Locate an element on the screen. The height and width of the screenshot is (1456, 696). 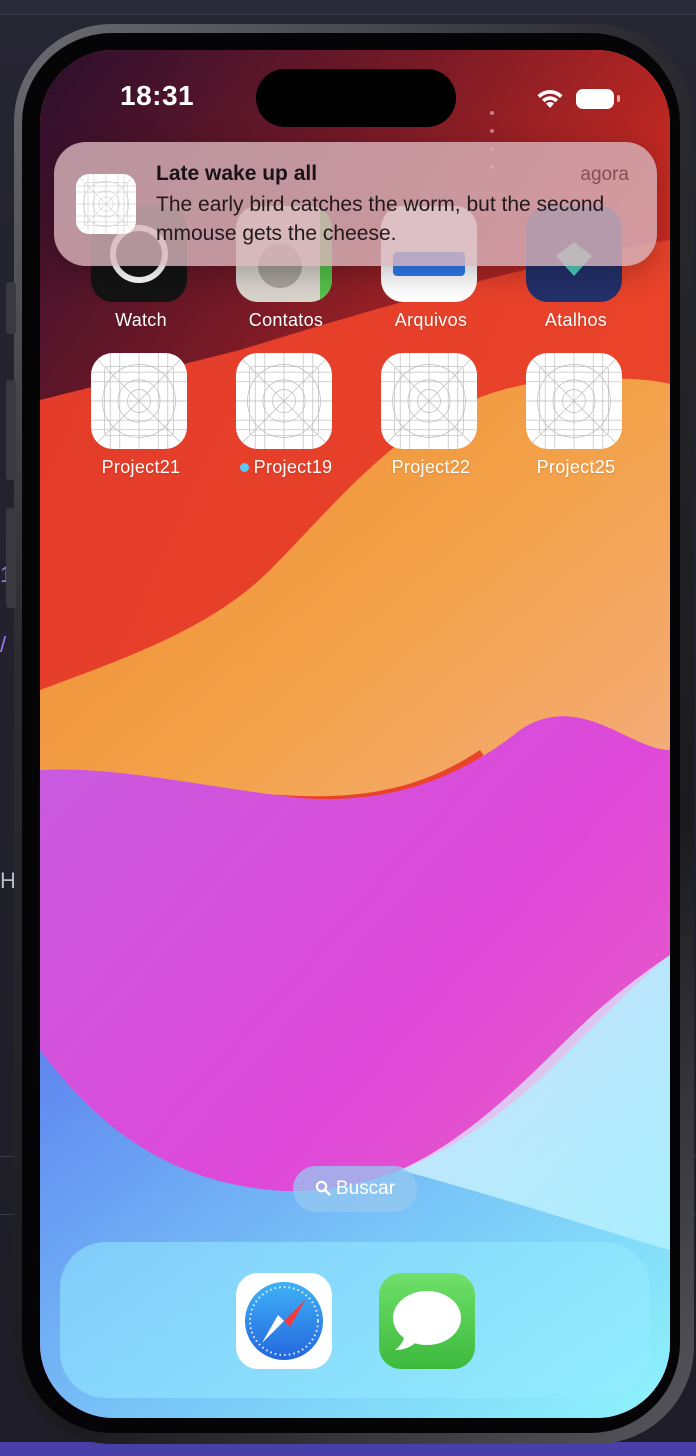
search-label: Buscar is located at coordinates (365, 1188).